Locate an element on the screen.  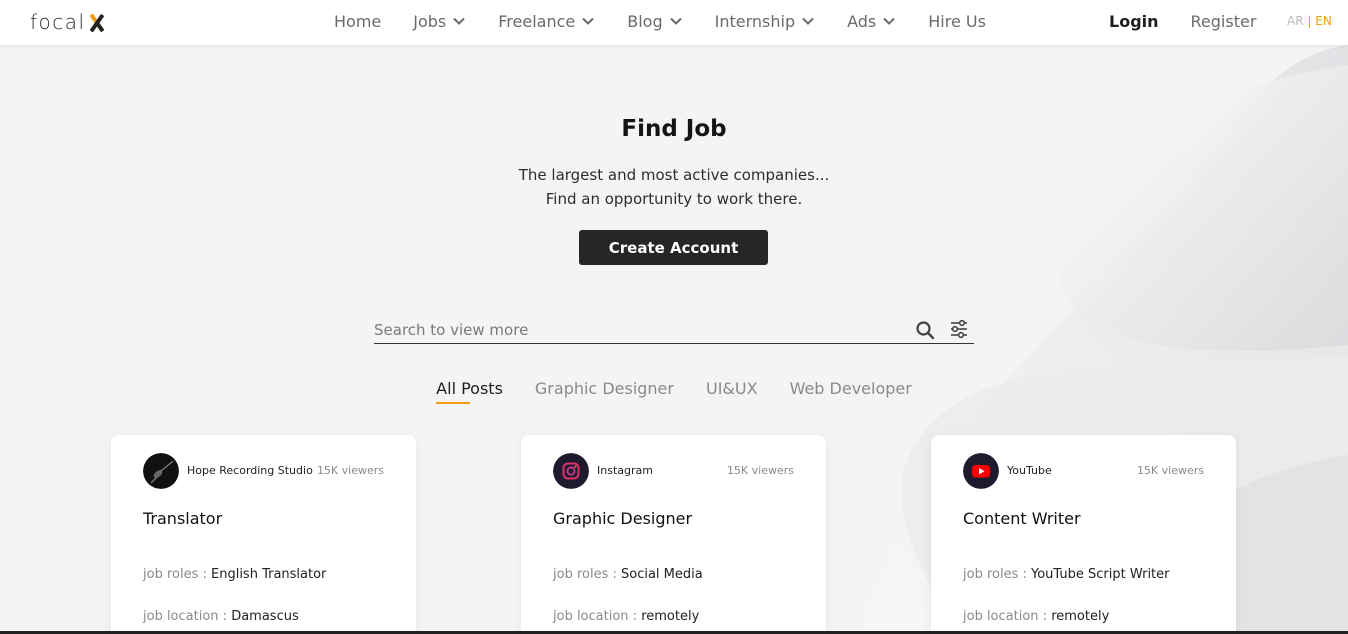
logo-x-mark-icon is located at coordinates (97, 23).